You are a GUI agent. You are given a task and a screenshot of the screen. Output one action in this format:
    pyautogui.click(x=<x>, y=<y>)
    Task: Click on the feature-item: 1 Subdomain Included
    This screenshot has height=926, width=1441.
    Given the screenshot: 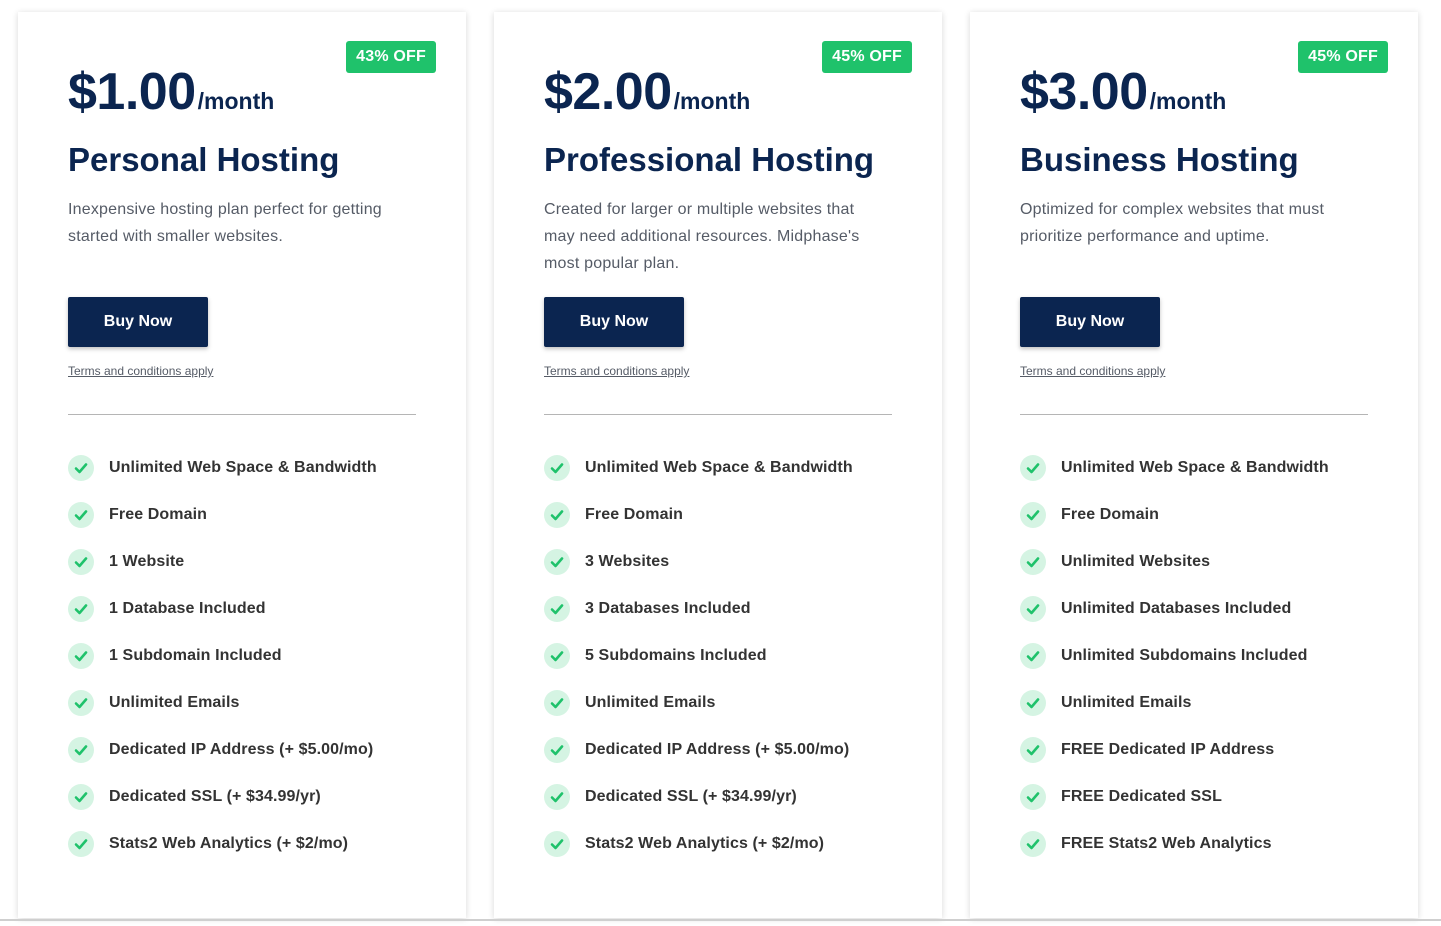 What is the action you would take?
    pyautogui.click(x=222, y=655)
    